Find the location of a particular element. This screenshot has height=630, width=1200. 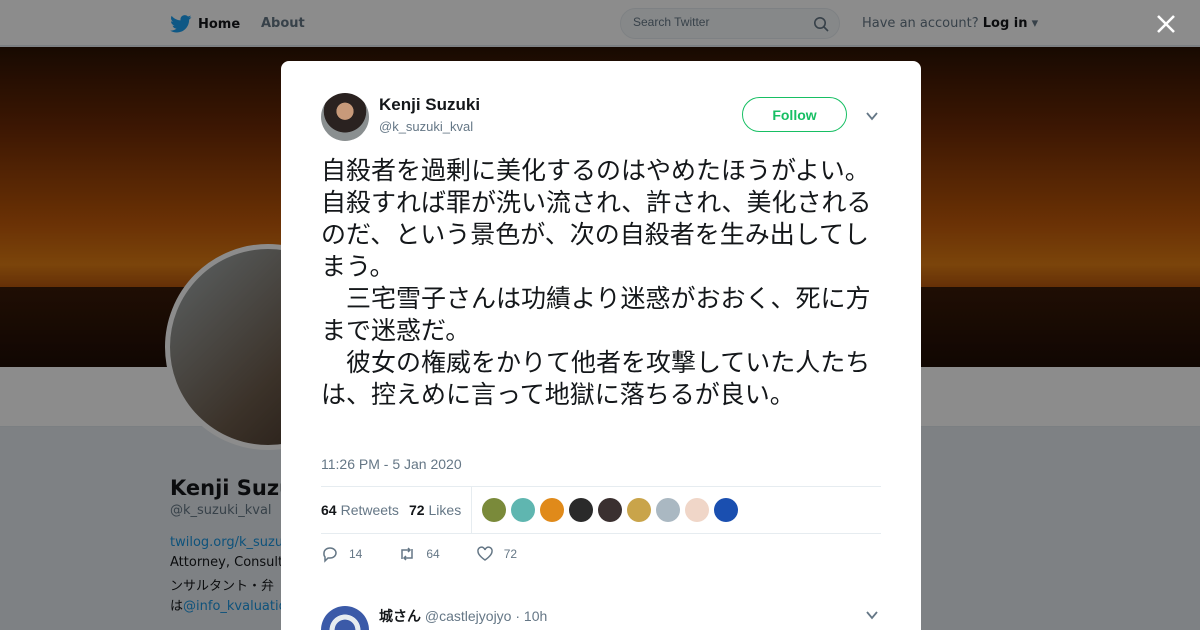

reply-meta: 城さん @castlejyojyo · 10h is located at coordinates (463, 616).